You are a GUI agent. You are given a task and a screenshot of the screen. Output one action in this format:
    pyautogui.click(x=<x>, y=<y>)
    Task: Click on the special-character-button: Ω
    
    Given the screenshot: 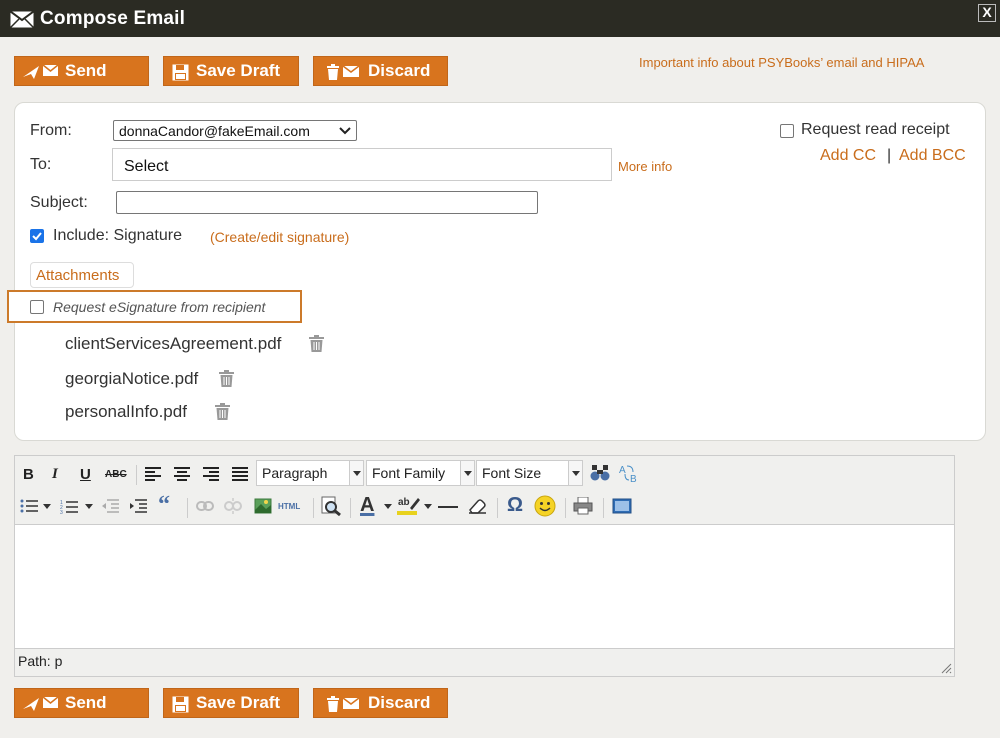 What is the action you would take?
    pyautogui.click(x=515, y=505)
    